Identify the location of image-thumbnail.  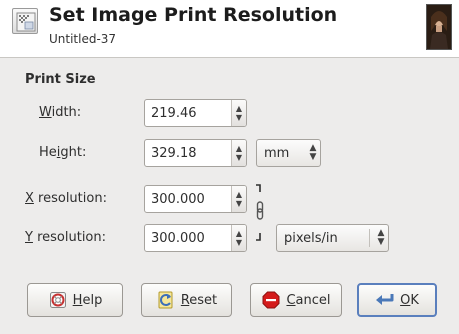
(439, 27).